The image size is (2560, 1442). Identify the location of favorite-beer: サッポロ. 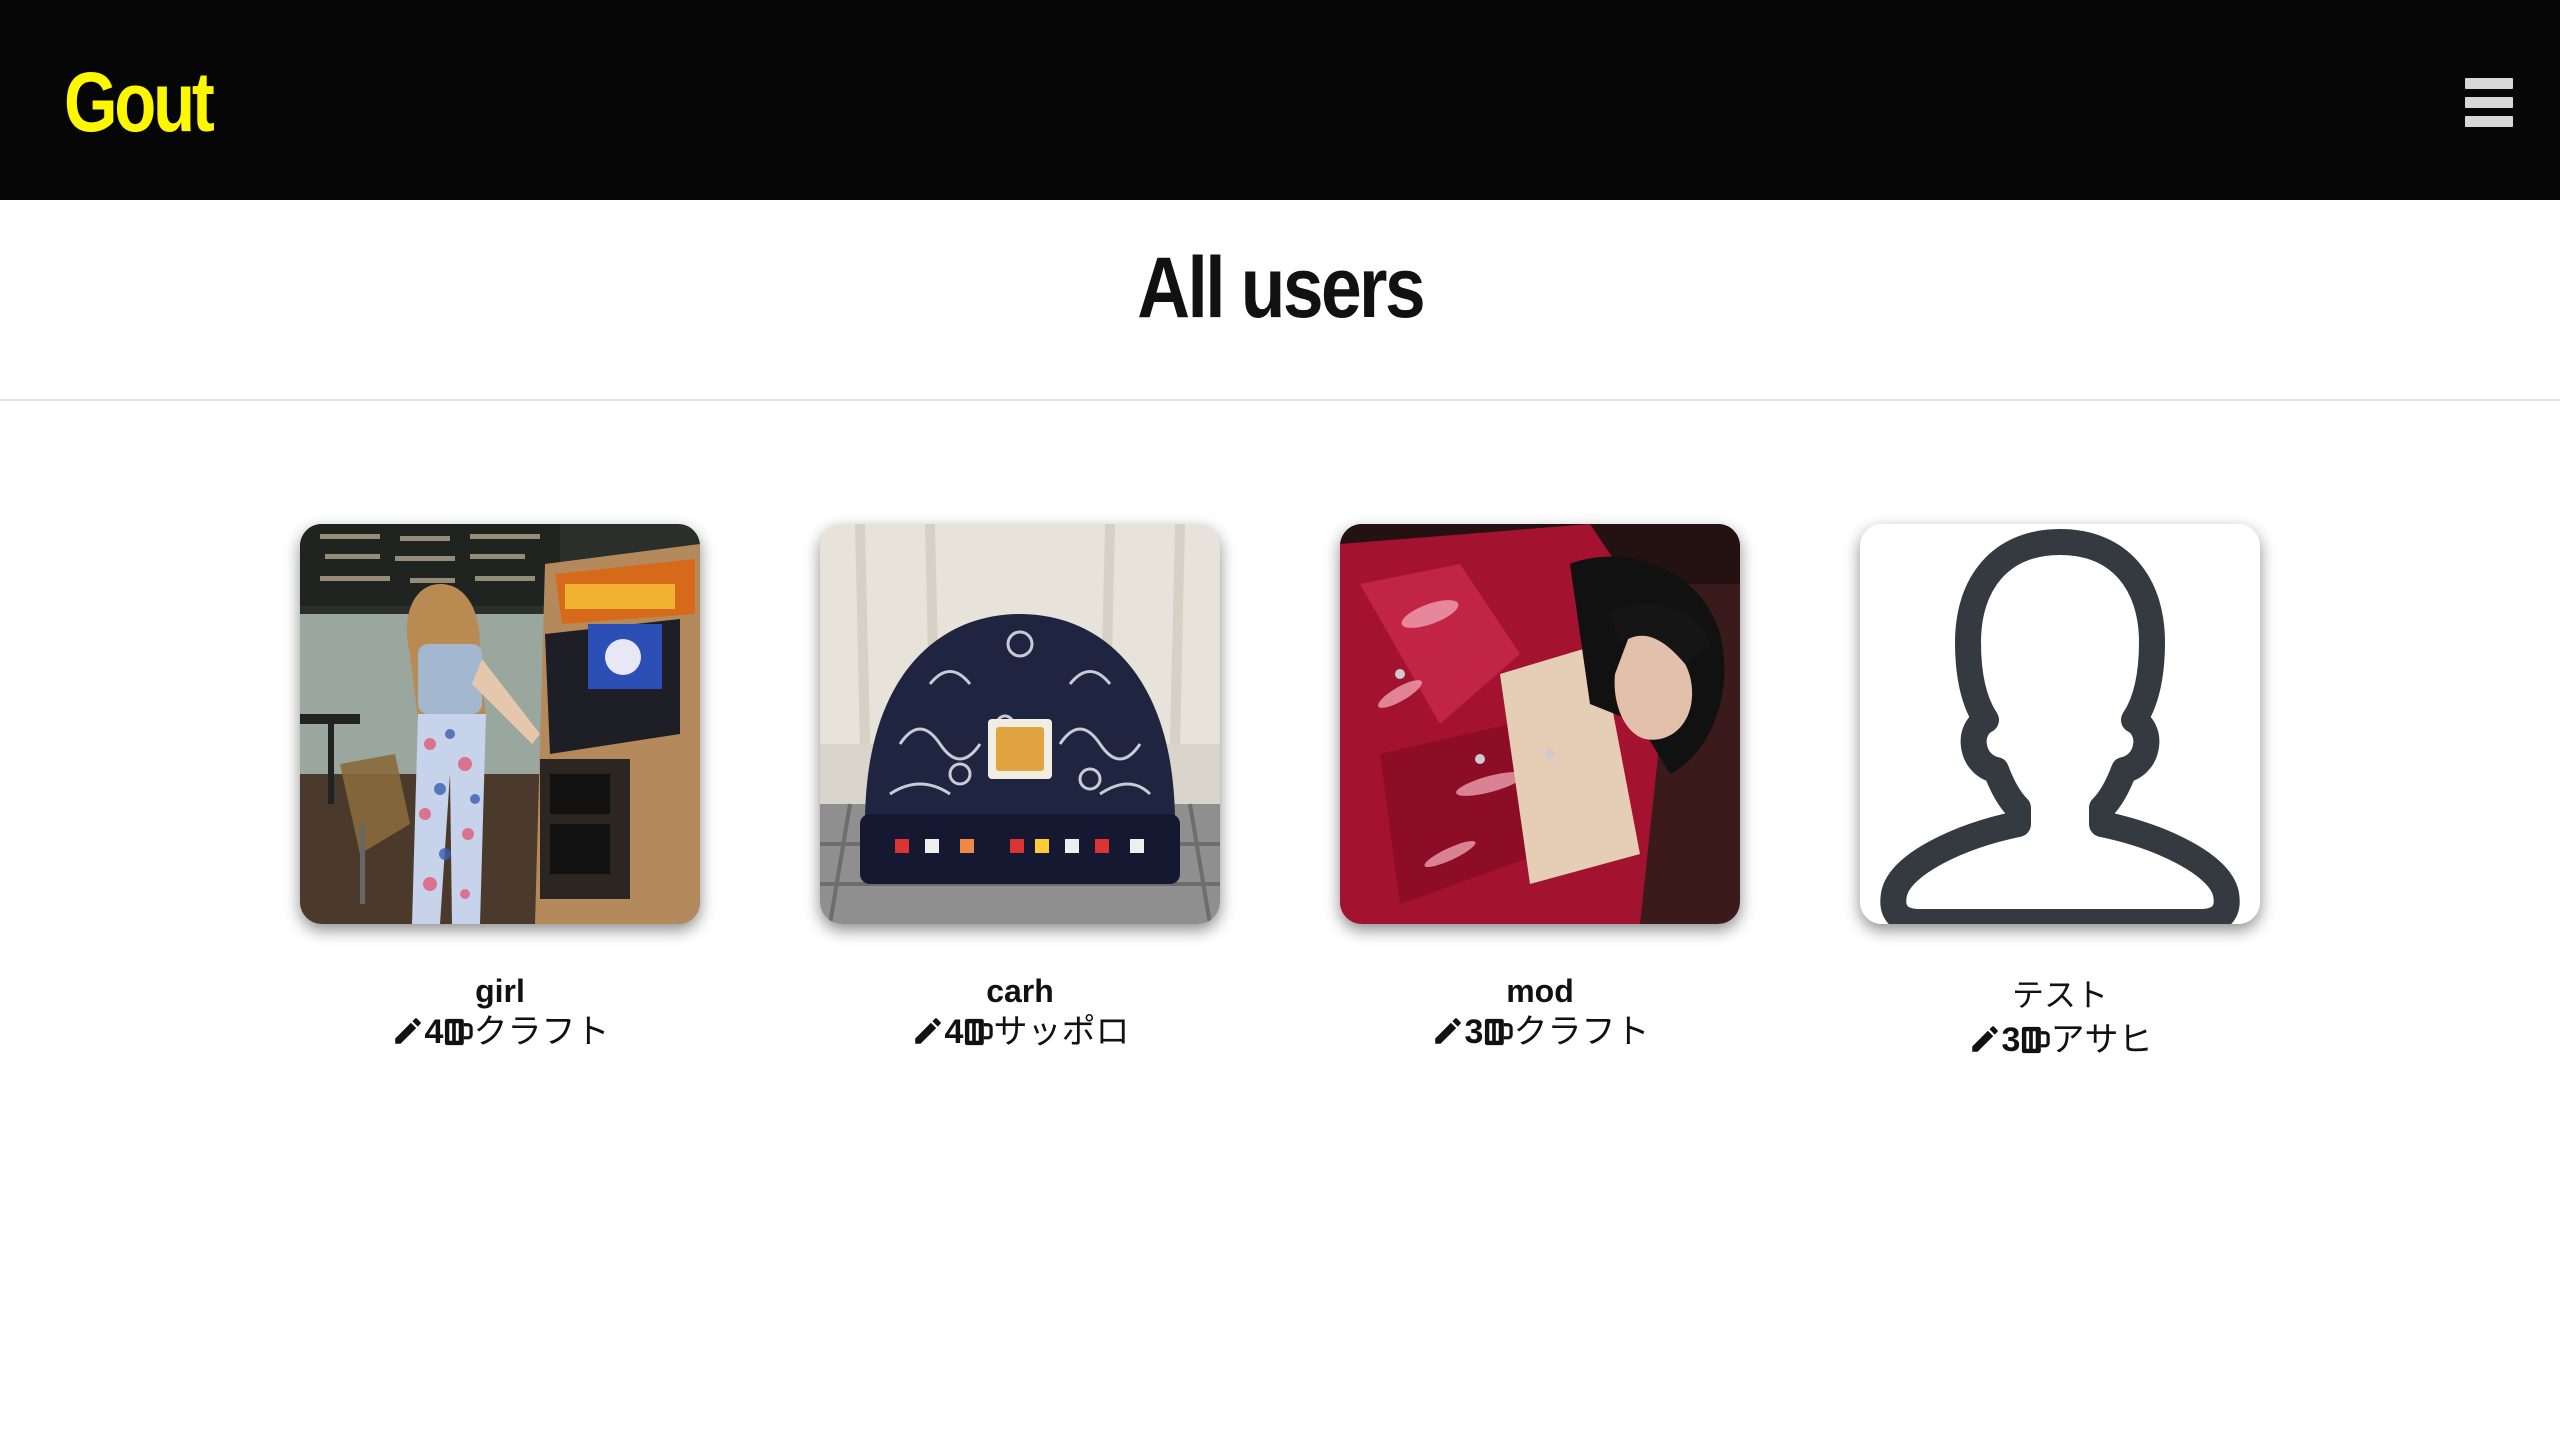
(1061, 1032).